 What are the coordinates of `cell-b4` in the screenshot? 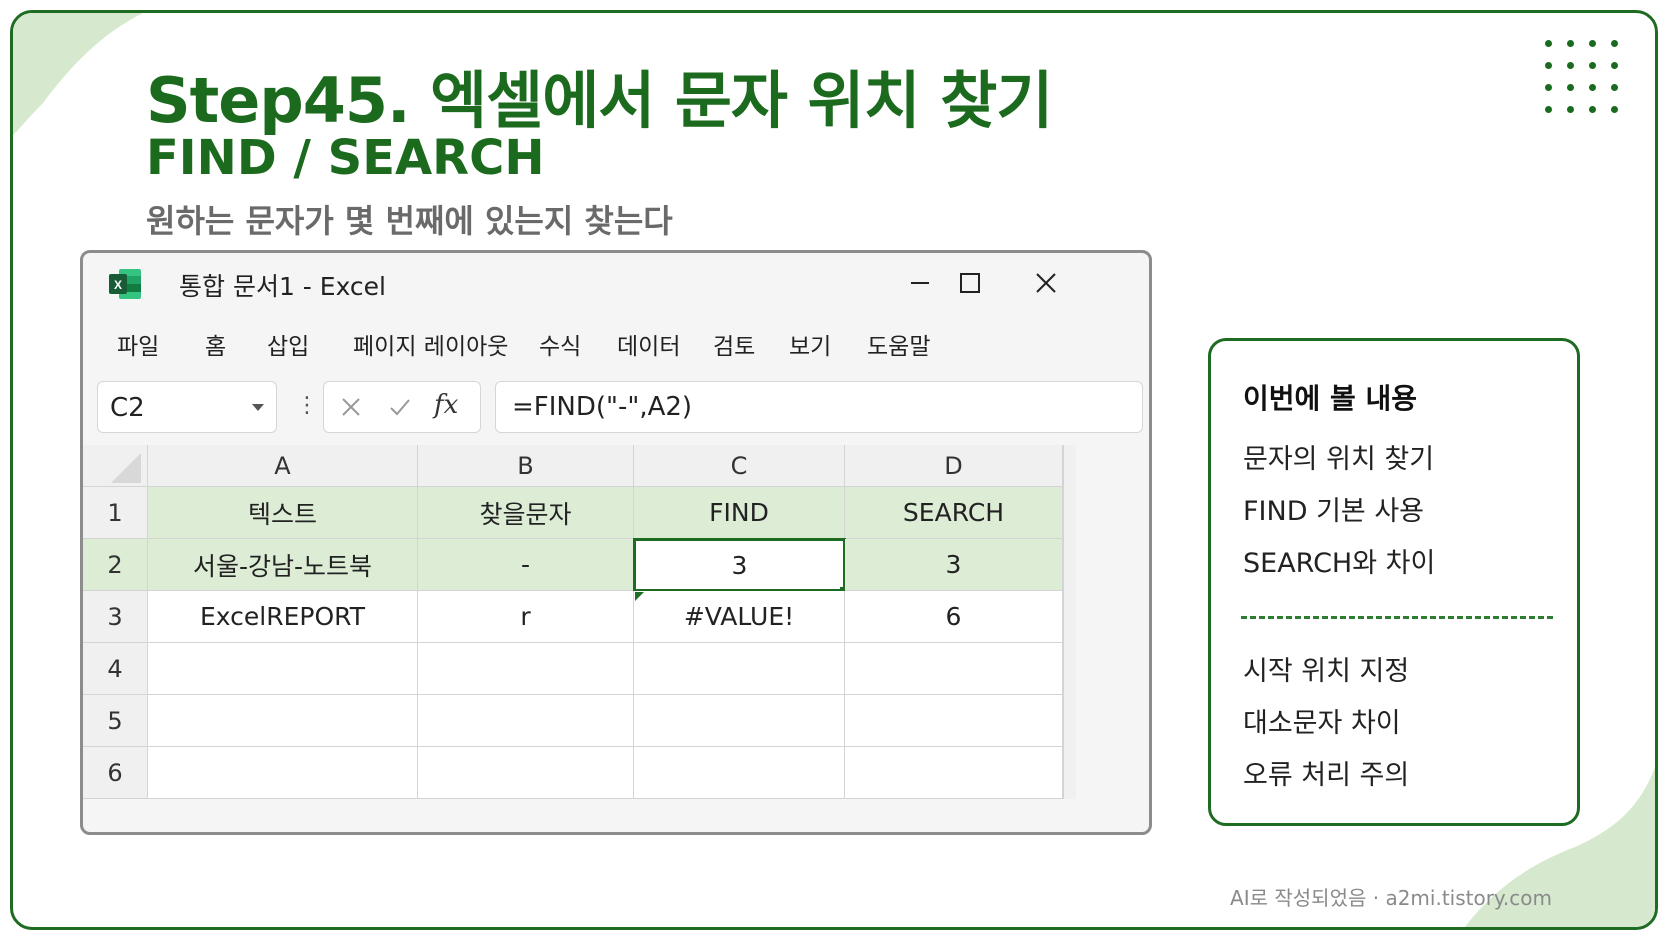 It's located at (526, 669).